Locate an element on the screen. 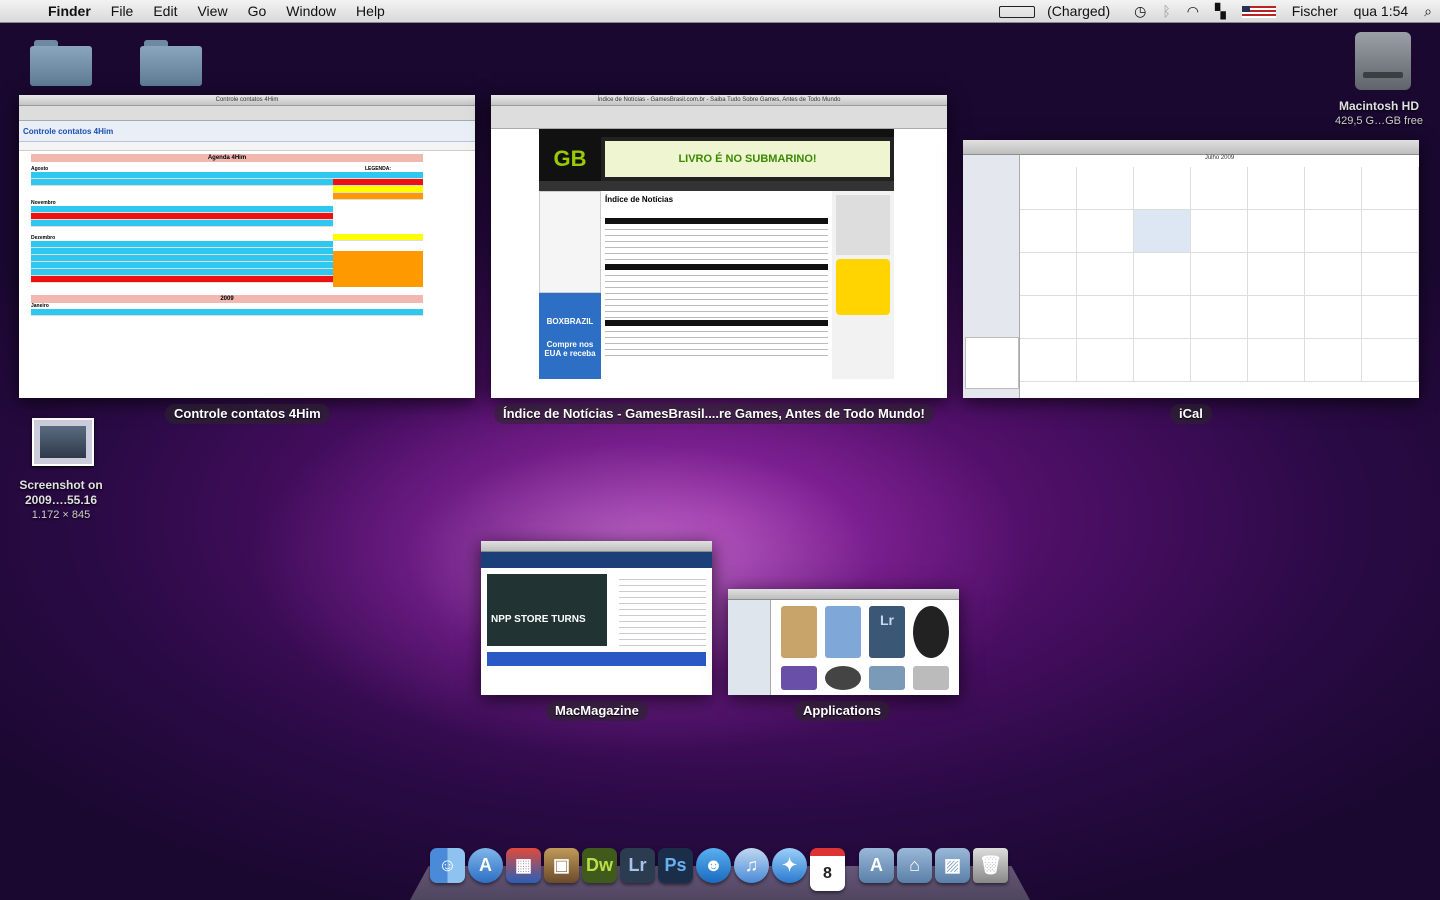  lightroom-app-icon: Lr is located at coordinates (887, 632).